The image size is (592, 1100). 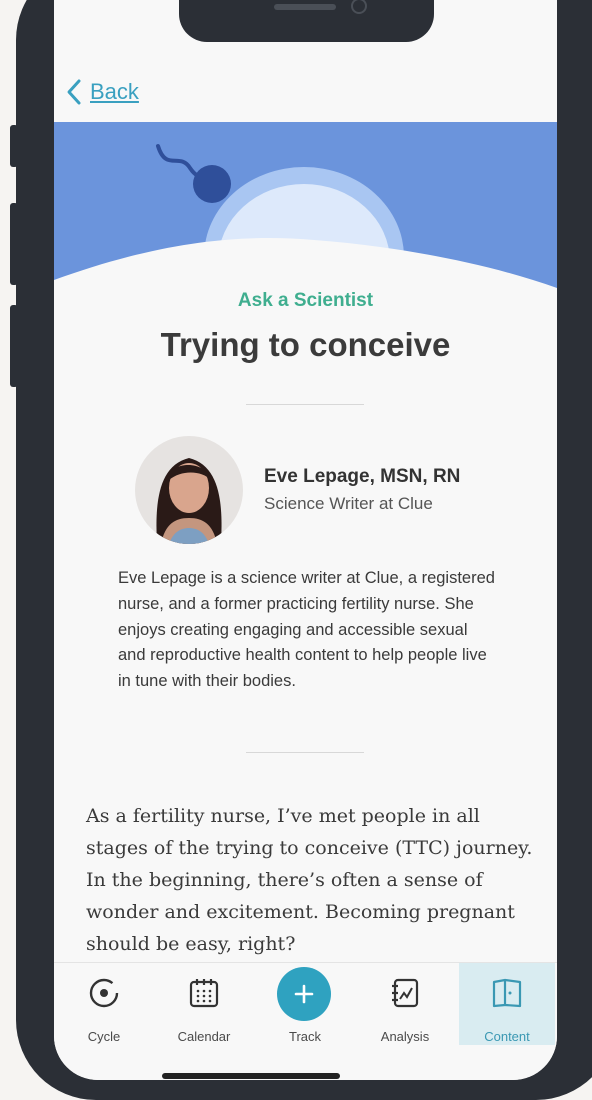 I want to click on article-category: Ask a Scientist, so click(x=305, y=300).